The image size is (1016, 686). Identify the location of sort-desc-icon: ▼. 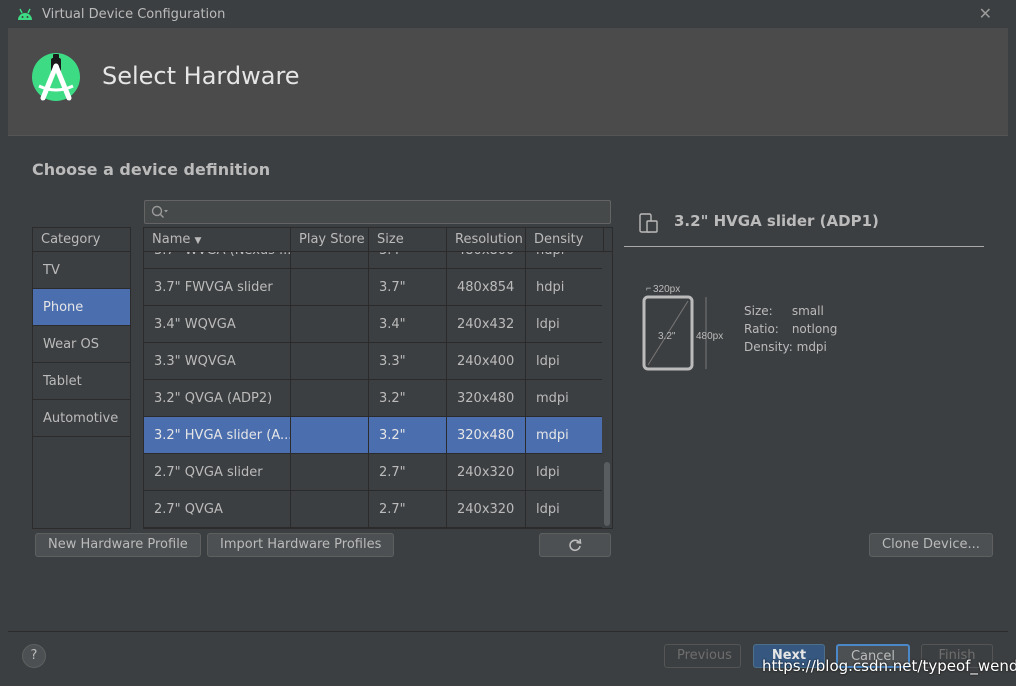
(198, 241).